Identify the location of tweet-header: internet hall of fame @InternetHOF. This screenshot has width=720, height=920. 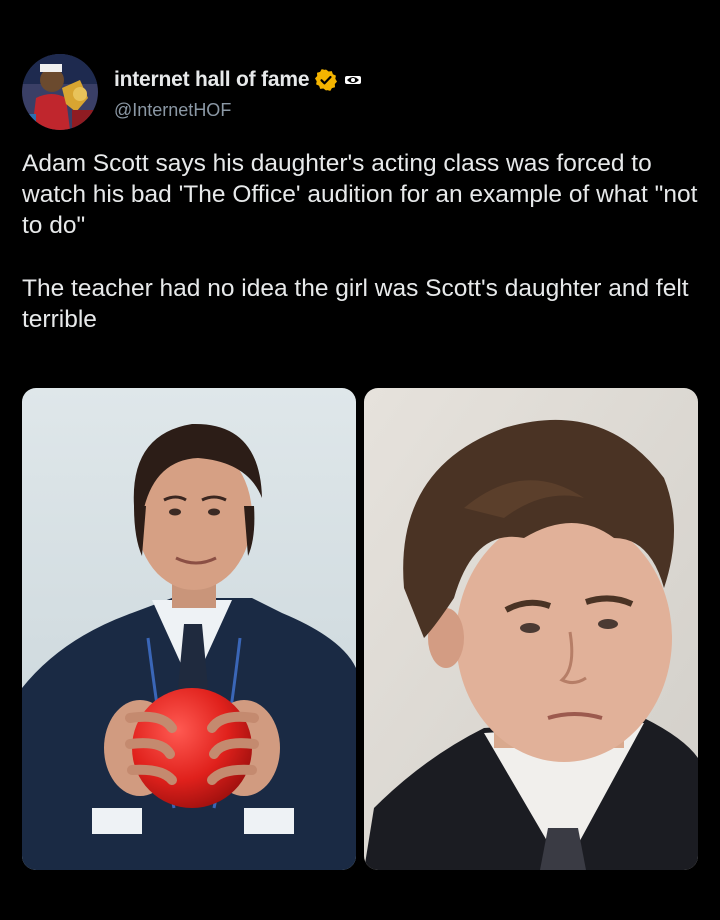
(193, 92).